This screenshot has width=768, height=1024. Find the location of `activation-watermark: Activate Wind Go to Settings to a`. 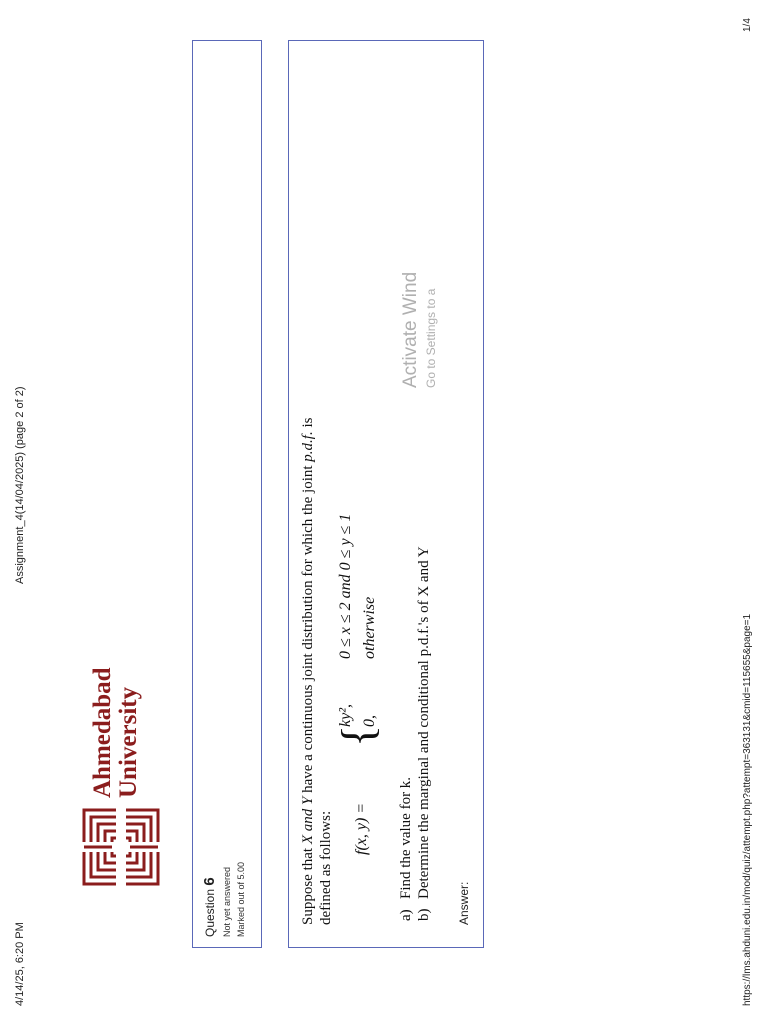

activation-watermark: Activate Wind Go to Settings to a is located at coordinates (419, 330).